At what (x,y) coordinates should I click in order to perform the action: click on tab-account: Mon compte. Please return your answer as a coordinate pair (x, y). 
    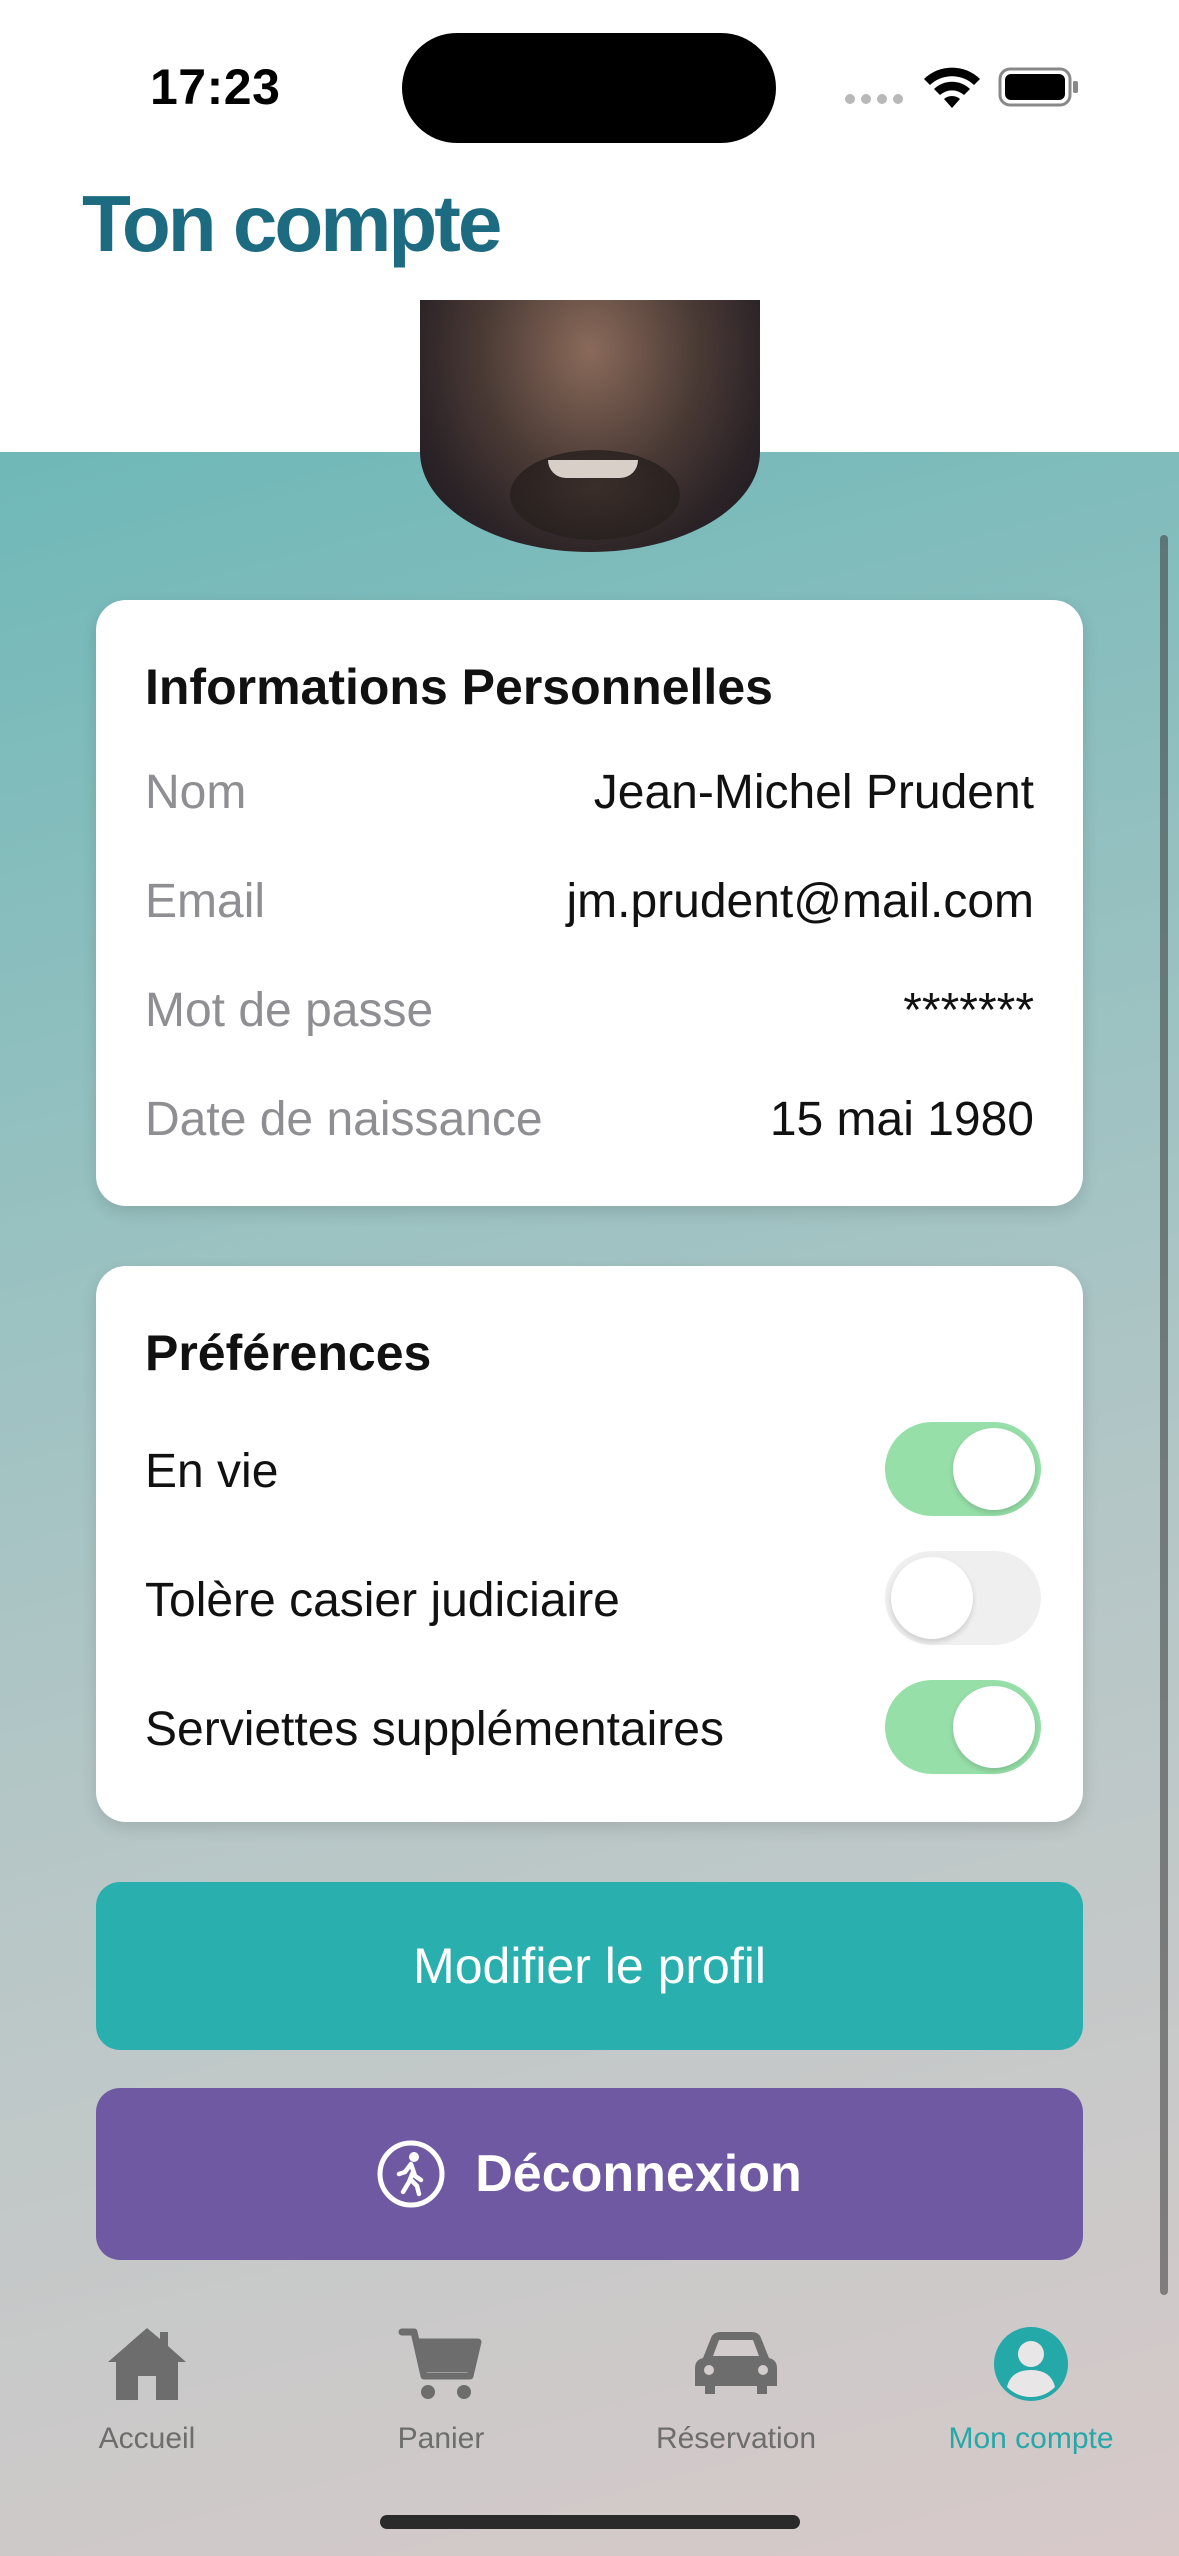
    Looking at the image, I should click on (1031, 2390).